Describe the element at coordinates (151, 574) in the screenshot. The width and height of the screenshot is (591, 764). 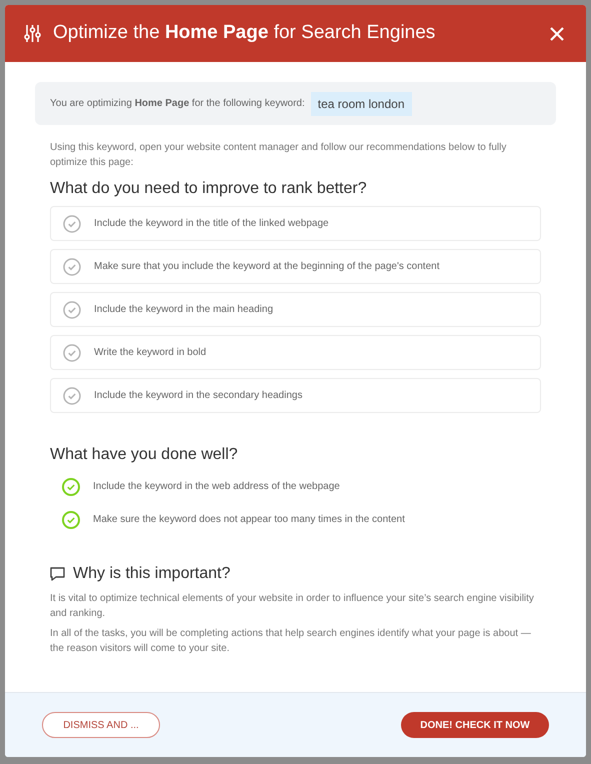
I see `section-heading: Why is this important?` at that location.